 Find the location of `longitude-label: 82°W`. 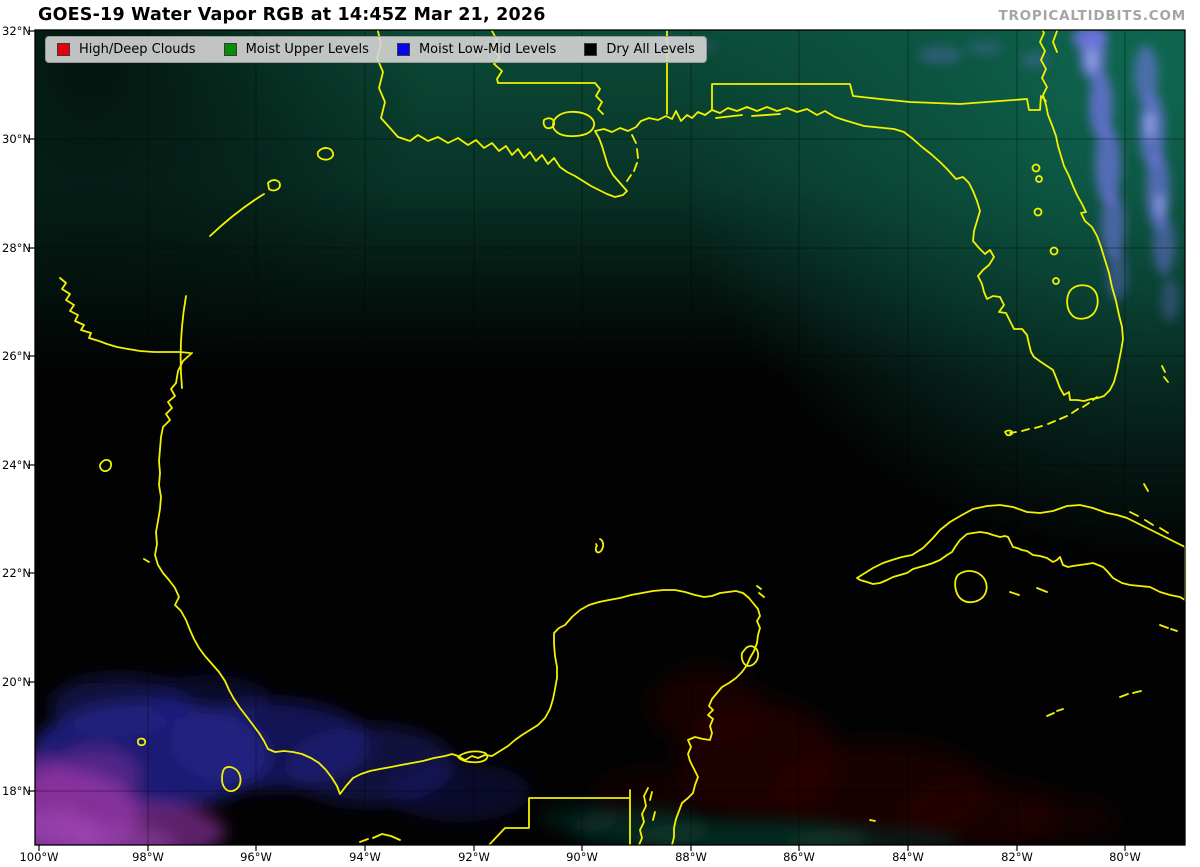

longitude-label: 82°W is located at coordinates (1017, 857).